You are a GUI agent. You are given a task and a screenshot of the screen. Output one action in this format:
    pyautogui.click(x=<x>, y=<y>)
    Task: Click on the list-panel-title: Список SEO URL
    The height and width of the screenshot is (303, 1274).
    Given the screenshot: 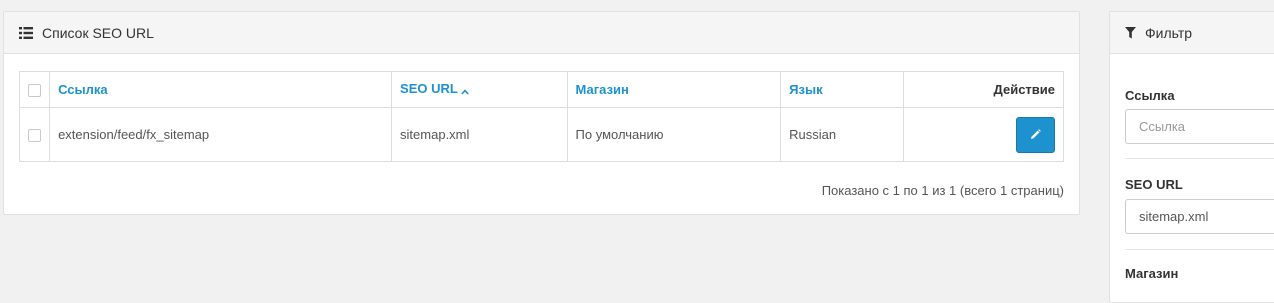 What is the action you would take?
    pyautogui.click(x=98, y=32)
    